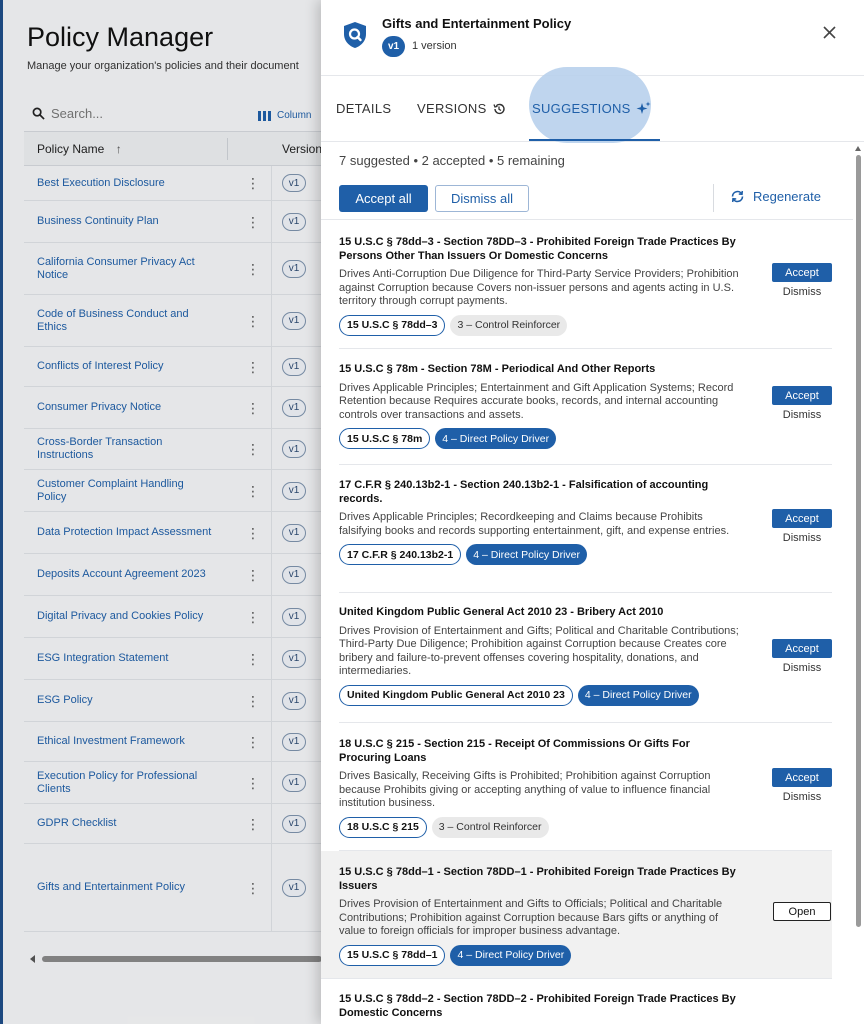  What do you see at coordinates (461, 108) in the screenshot?
I see `tab-versions: VERSIONS` at bounding box center [461, 108].